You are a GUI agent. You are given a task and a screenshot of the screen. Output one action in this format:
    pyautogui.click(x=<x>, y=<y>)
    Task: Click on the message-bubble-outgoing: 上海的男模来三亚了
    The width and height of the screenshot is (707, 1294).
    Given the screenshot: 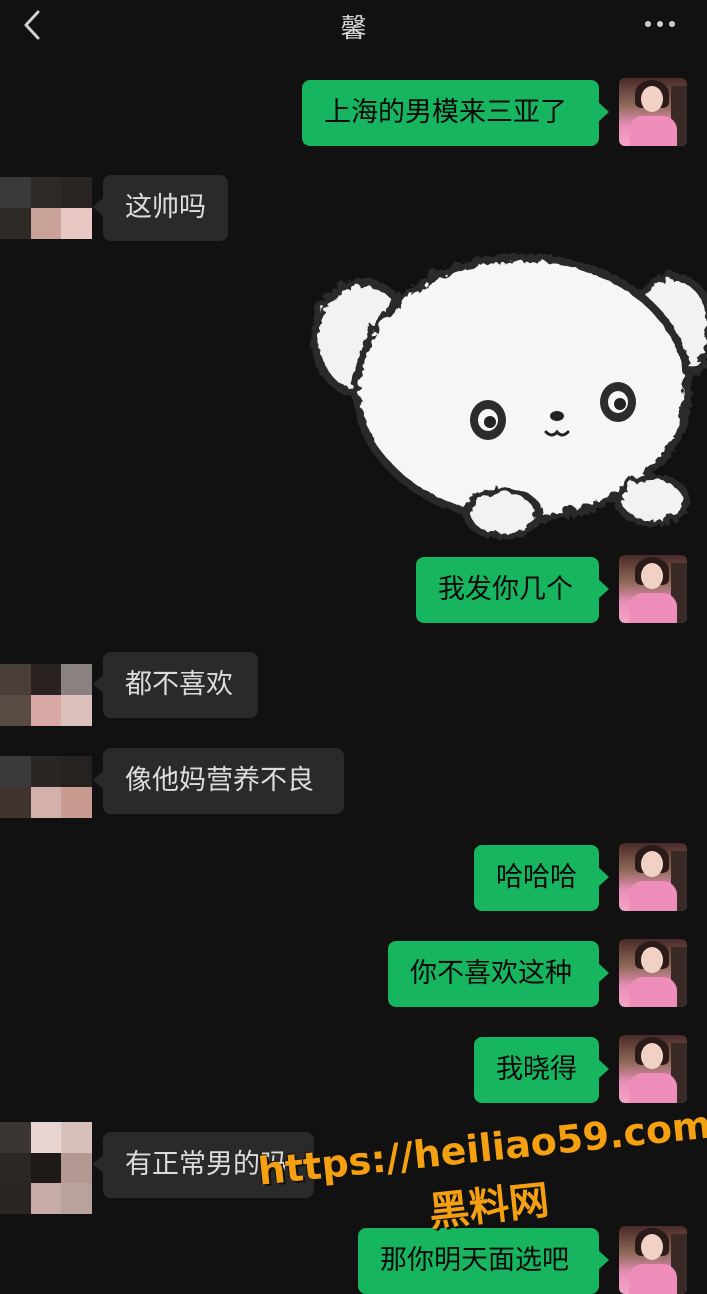 What is the action you would take?
    pyautogui.click(x=455, y=113)
    